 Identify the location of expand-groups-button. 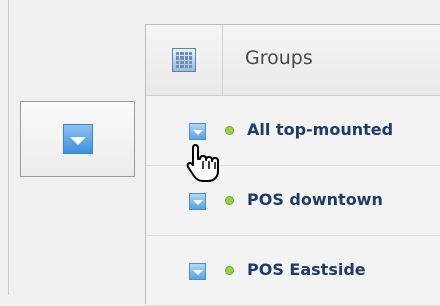
(77, 139).